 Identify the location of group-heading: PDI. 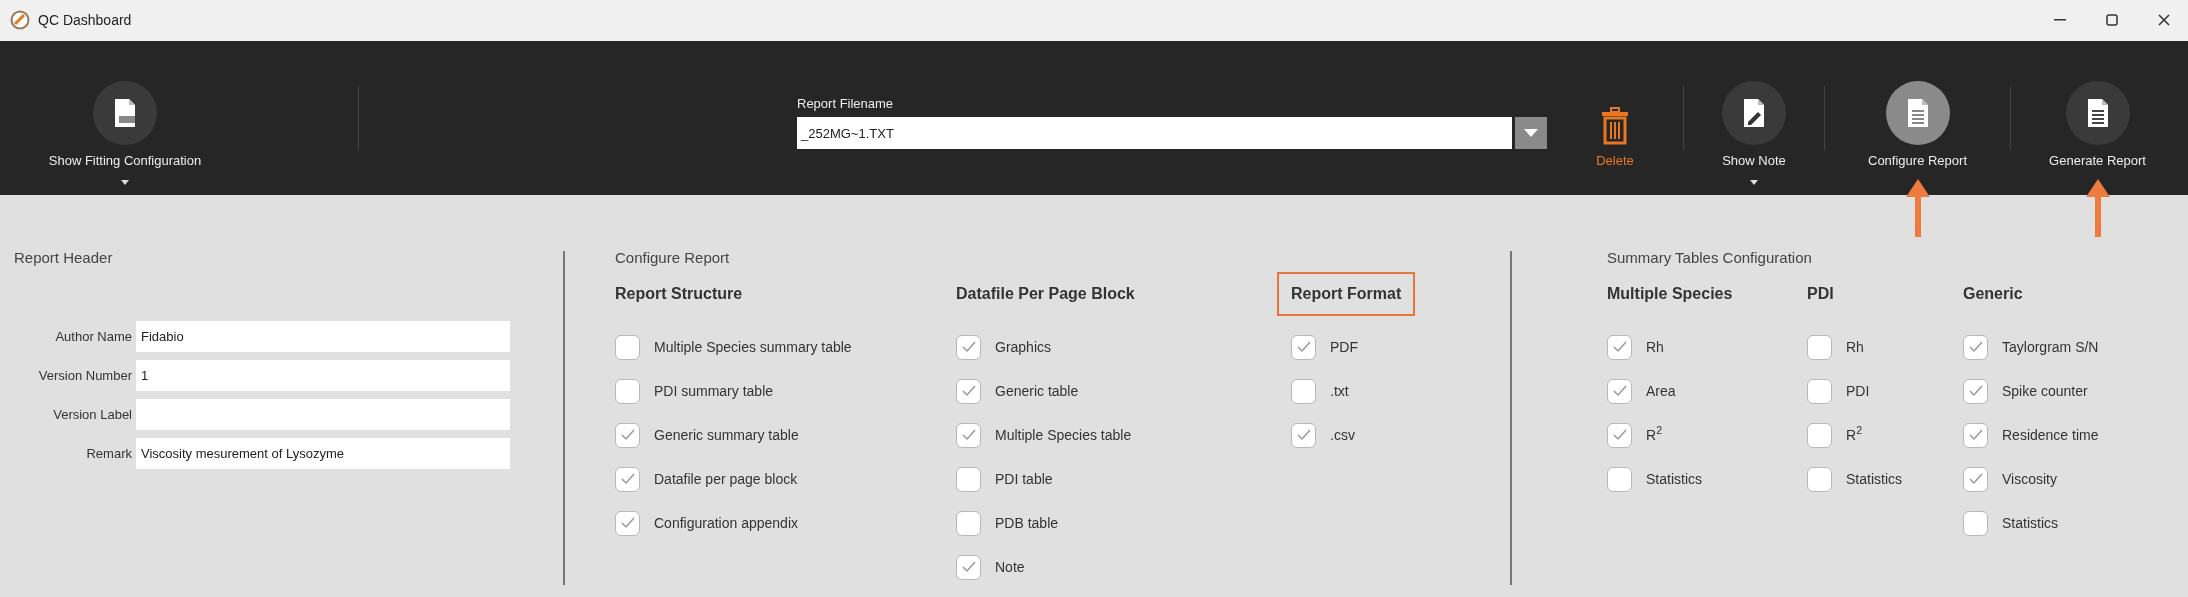
(1820, 294).